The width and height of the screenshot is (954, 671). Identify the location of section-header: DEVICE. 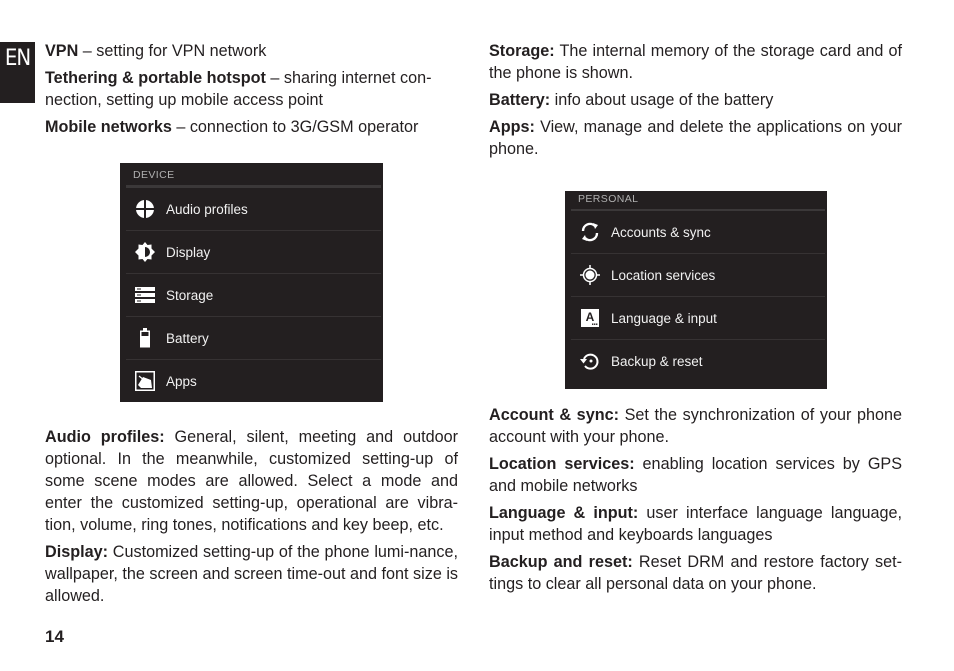
(154, 175).